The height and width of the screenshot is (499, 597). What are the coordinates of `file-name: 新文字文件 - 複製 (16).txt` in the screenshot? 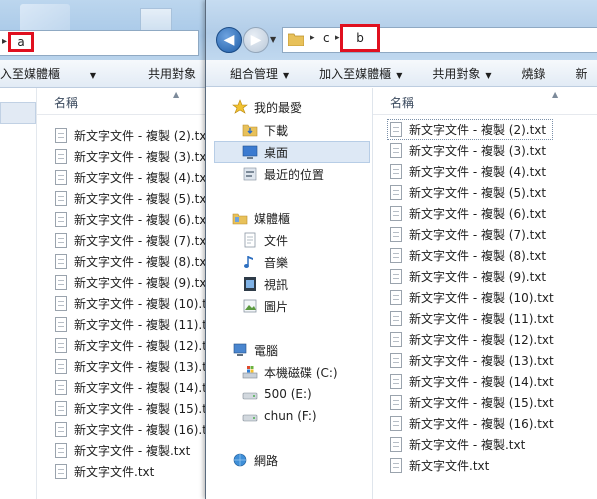 It's located at (481, 424).